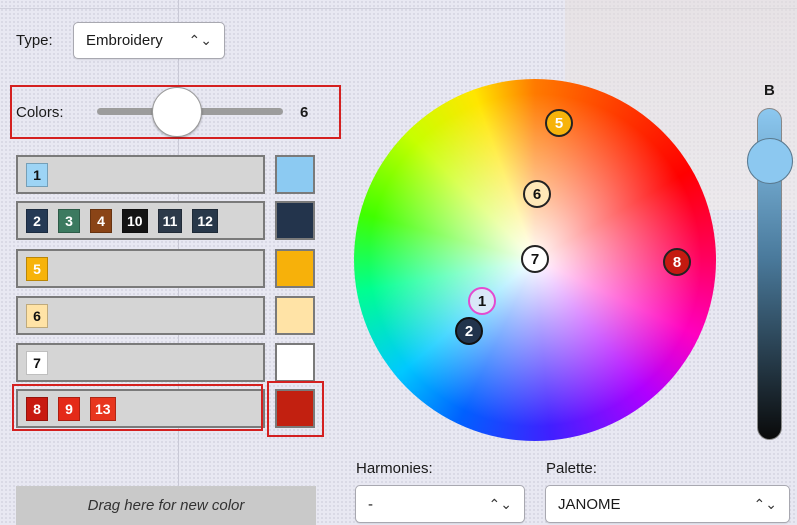 The width and height of the screenshot is (797, 525). Describe the element at coordinates (37, 220) in the screenshot. I see `color-chip: 2` at that location.